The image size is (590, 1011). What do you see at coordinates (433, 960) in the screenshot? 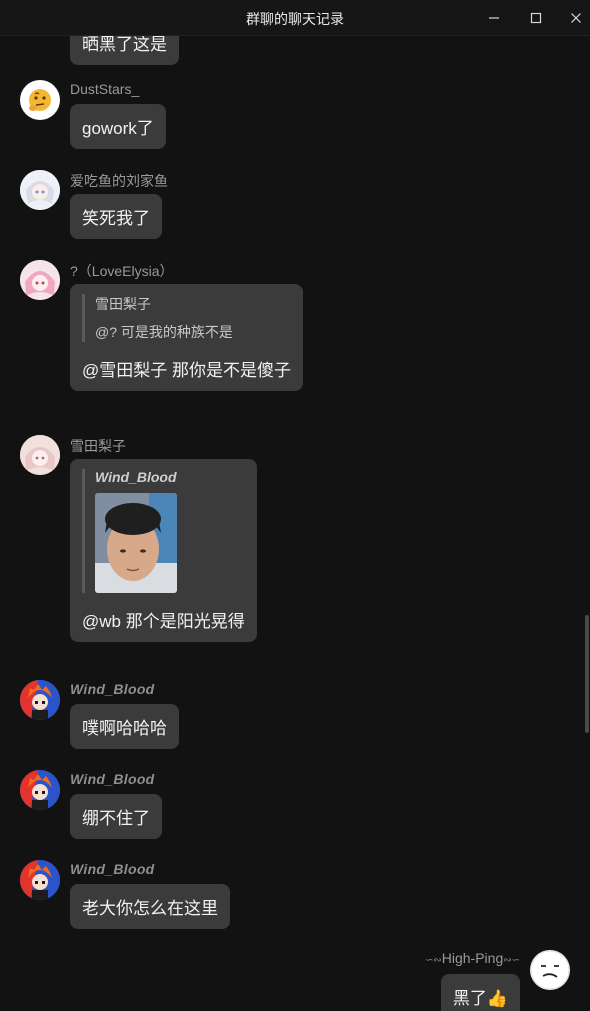
I see `ornament-left-icon: ∽∾` at bounding box center [433, 960].